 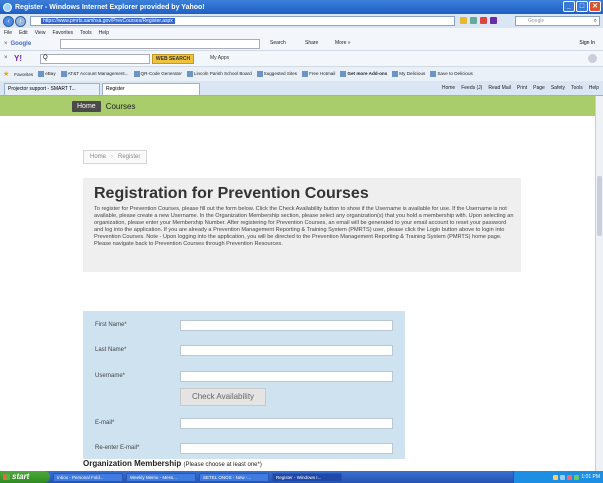 I want to click on window-controls: _ □ ✕, so click(x=582, y=6).